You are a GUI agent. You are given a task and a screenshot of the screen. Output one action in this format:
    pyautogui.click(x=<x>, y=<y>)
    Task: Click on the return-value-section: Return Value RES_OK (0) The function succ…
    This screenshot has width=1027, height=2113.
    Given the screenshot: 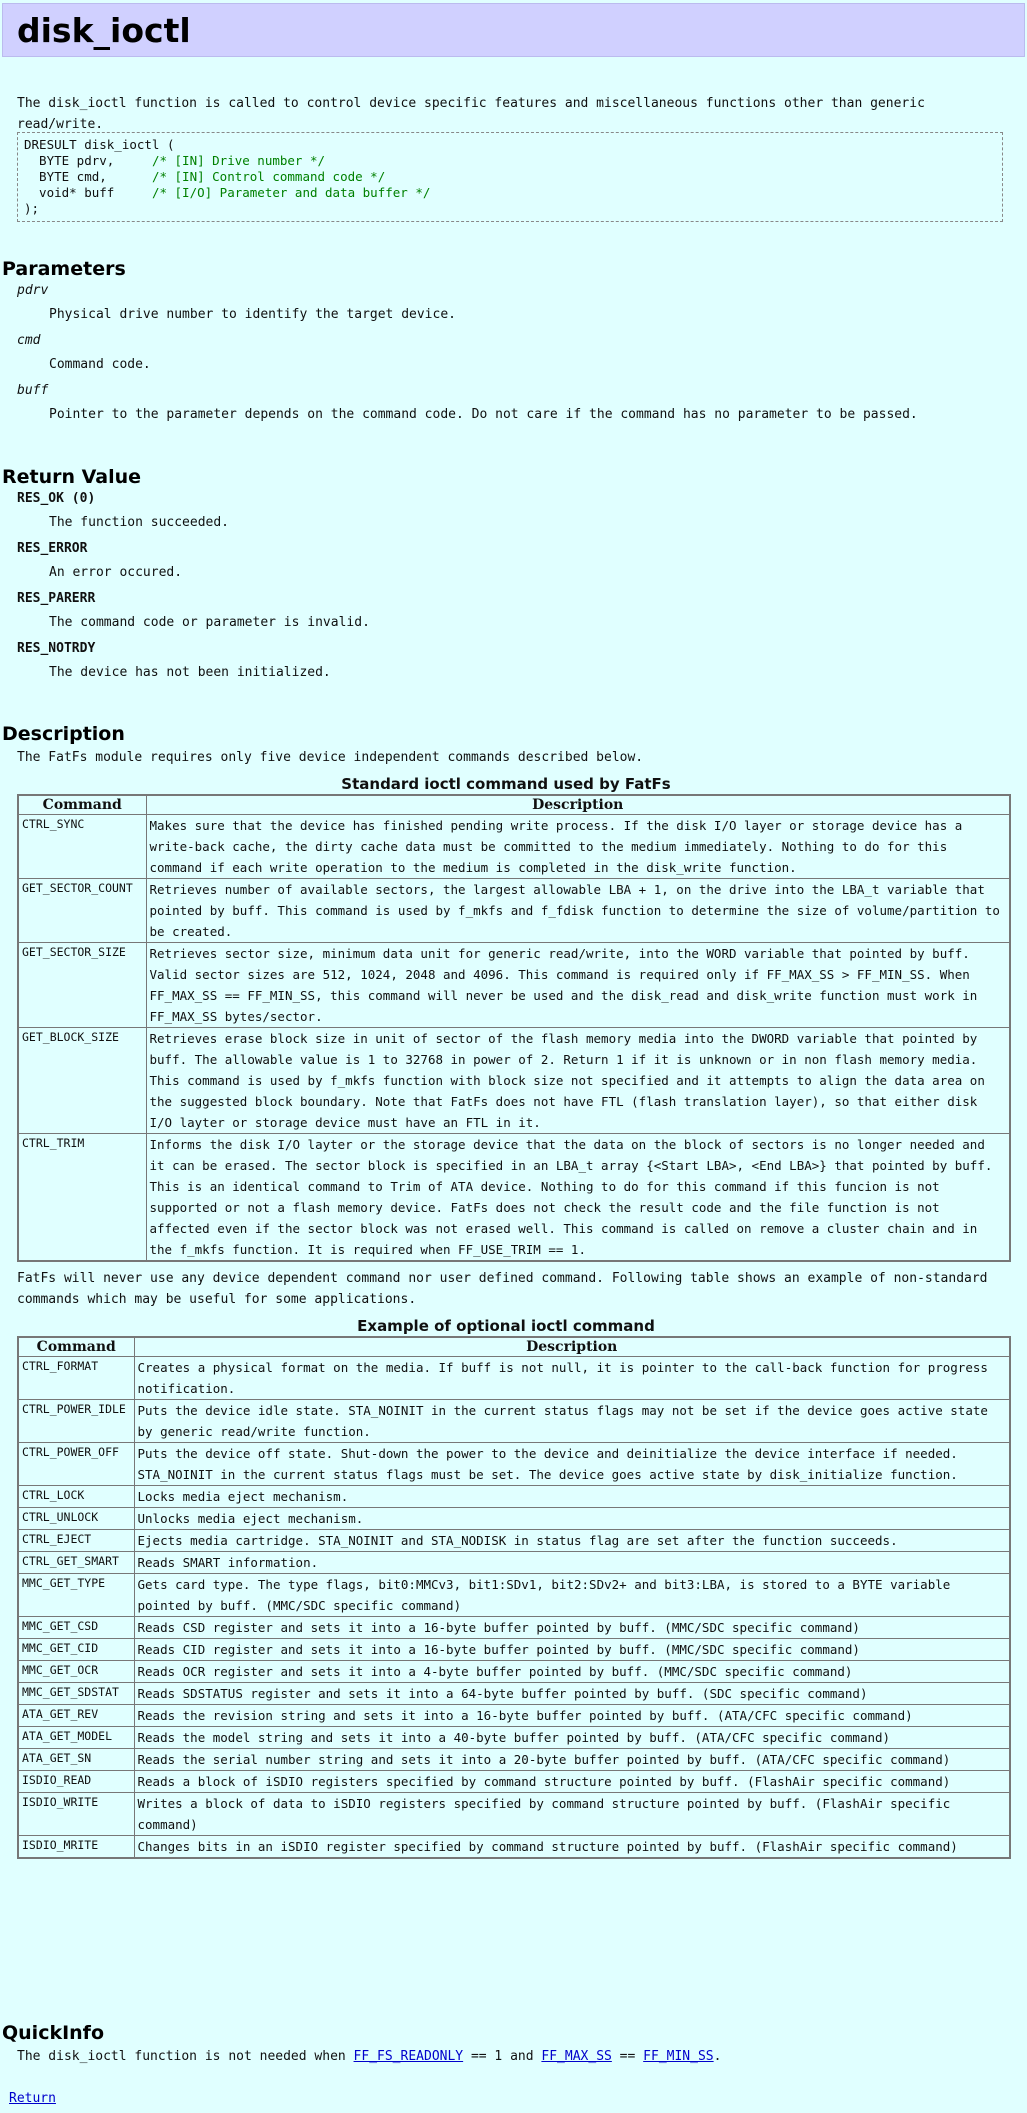 What is the action you would take?
    pyautogui.click(x=513, y=577)
    